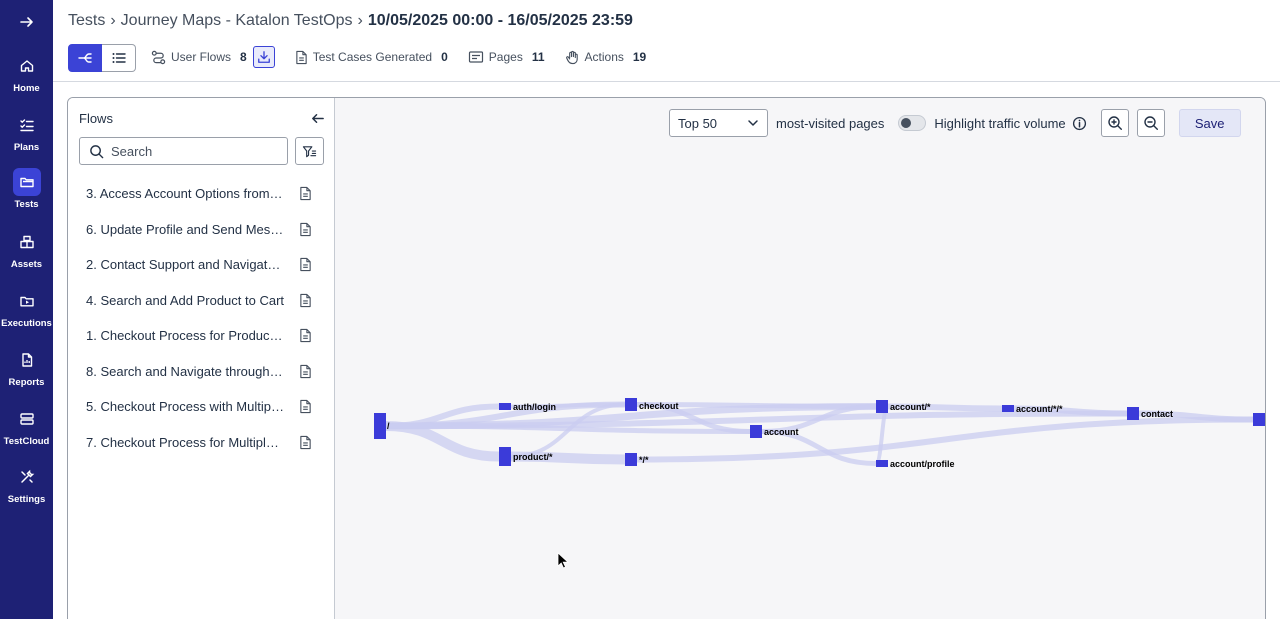 Image resolution: width=1280 pixels, height=619 pixels. Describe the element at coordinates (196, 151) in the screenshot. I see `search-input` at that location.